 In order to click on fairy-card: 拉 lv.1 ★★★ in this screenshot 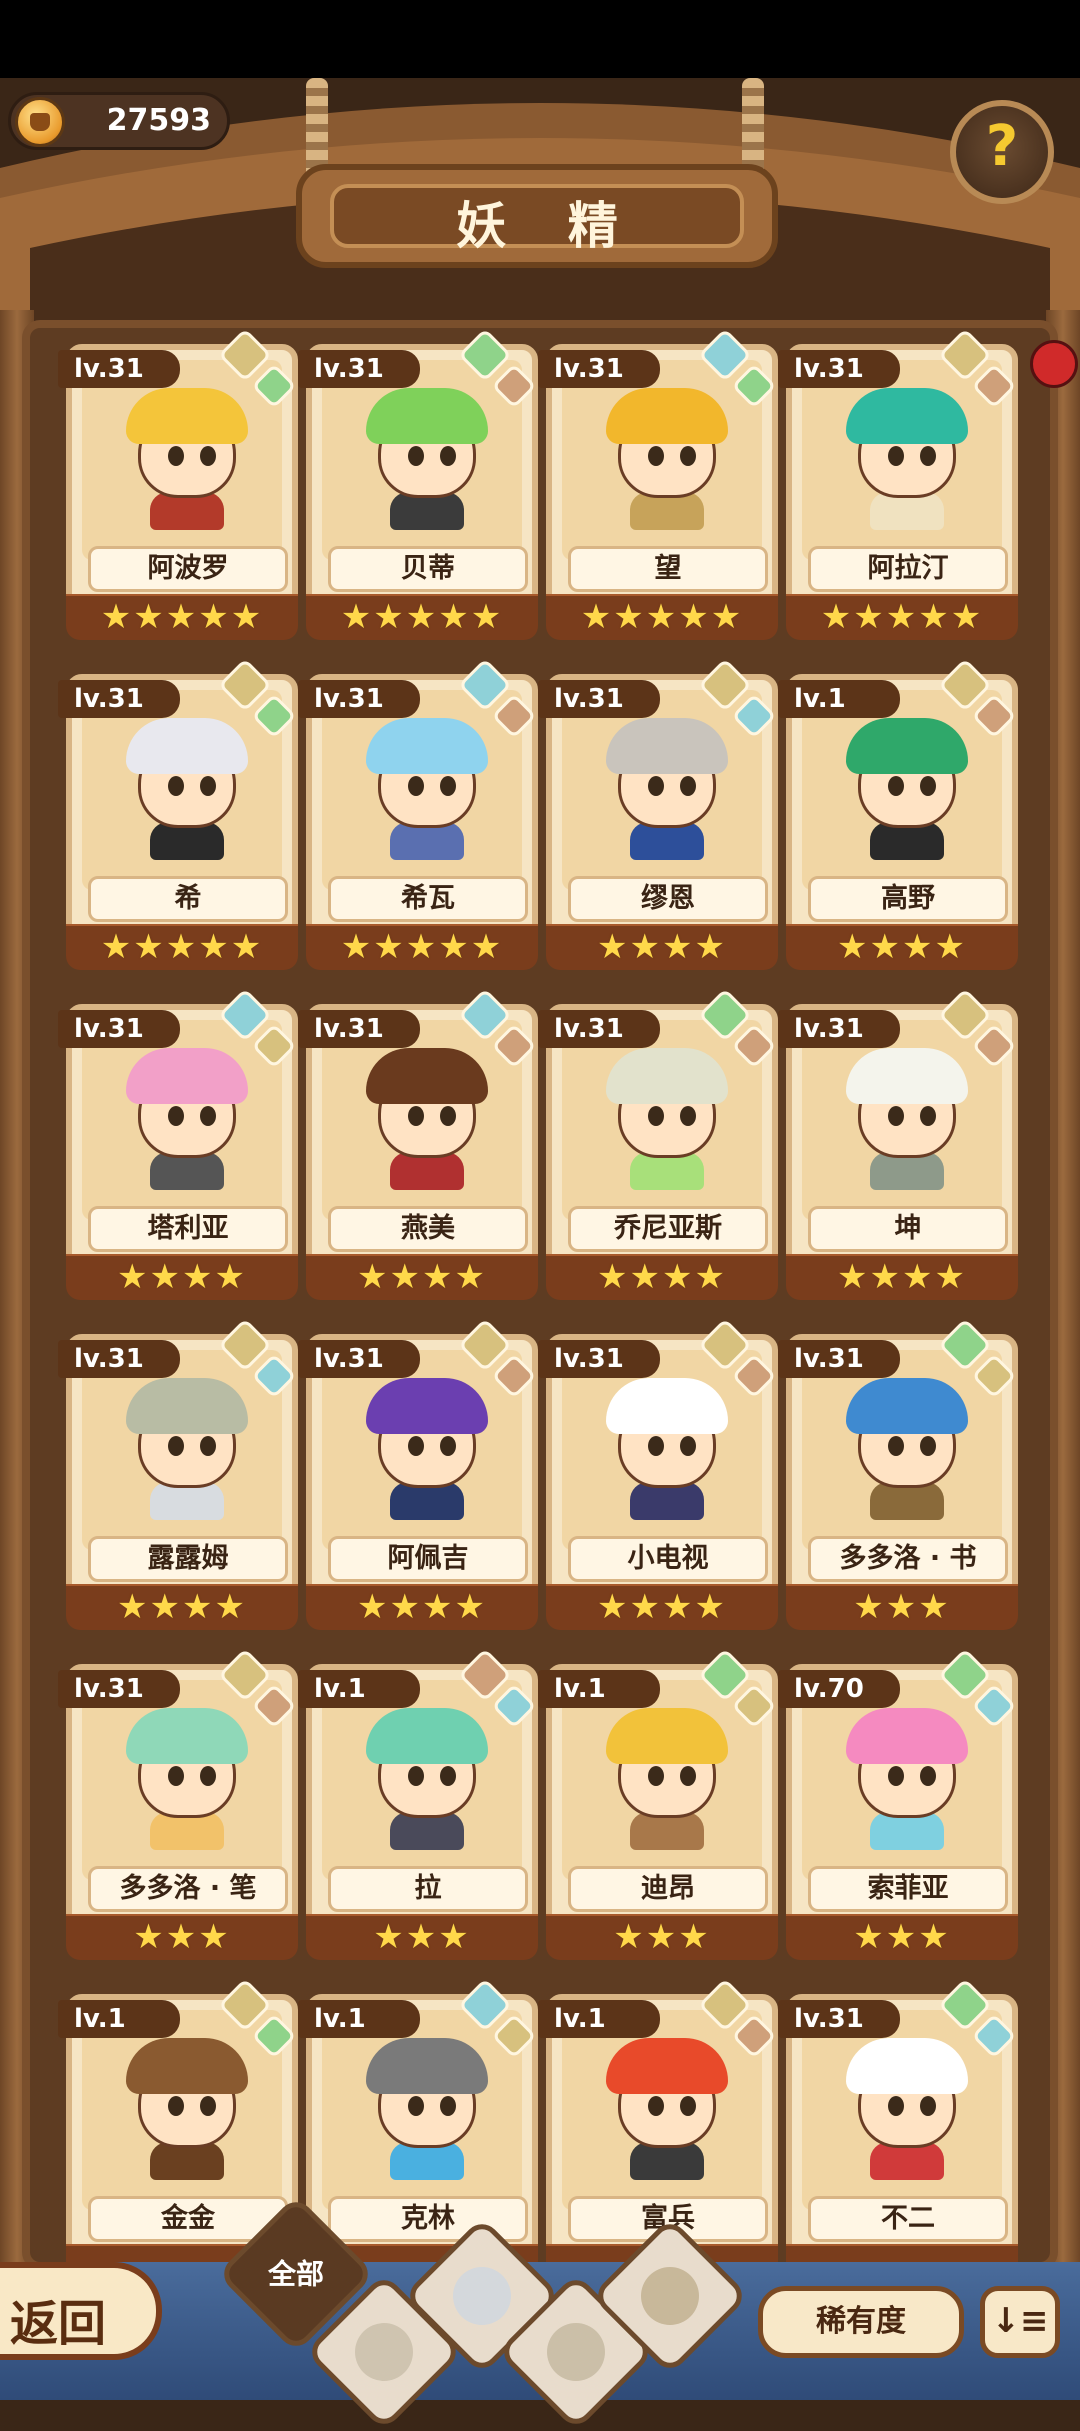, I will do `click(418, 1806)`.